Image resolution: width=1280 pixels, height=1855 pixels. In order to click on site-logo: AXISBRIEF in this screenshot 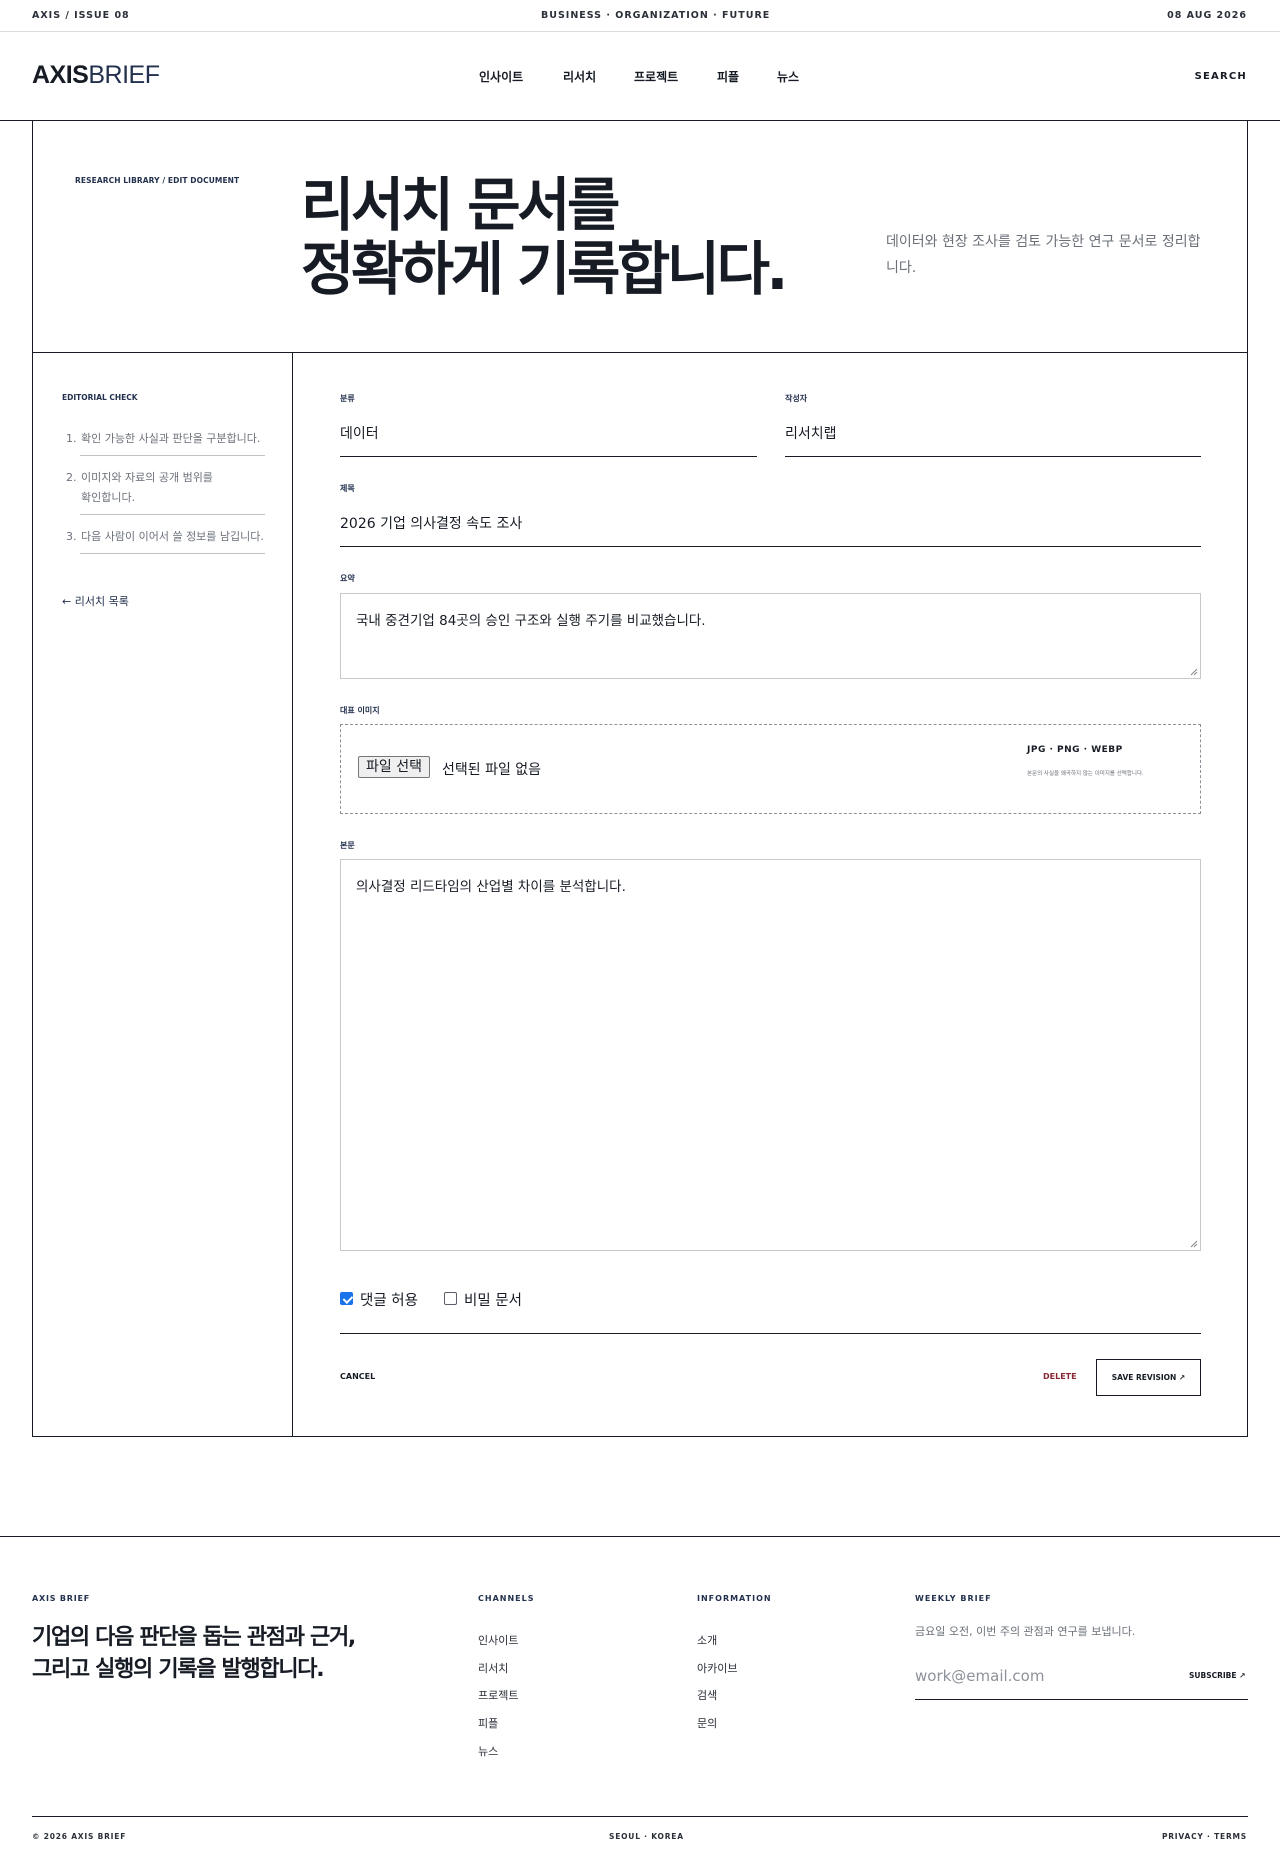, I will do `click(96, 75)`.